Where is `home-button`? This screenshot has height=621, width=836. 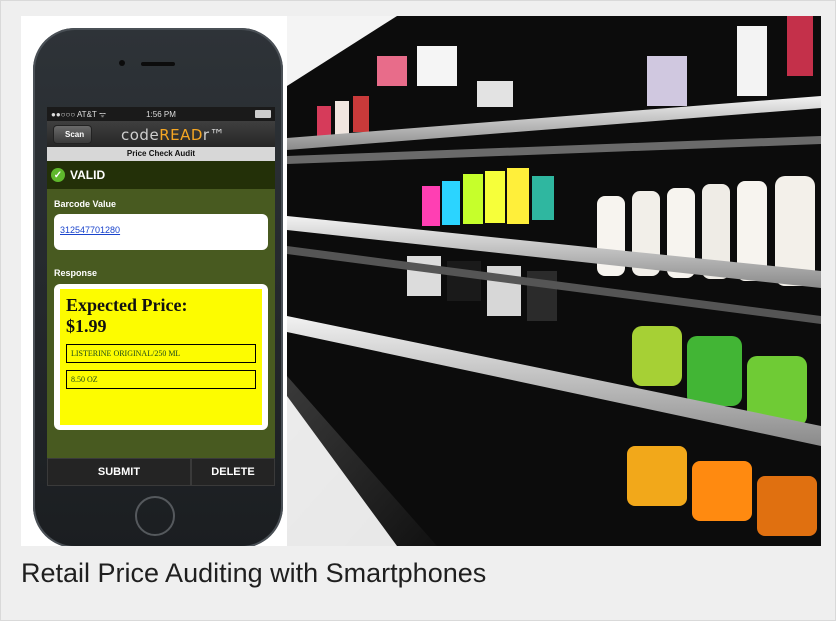 home-button is located at coordinates (155, 516).